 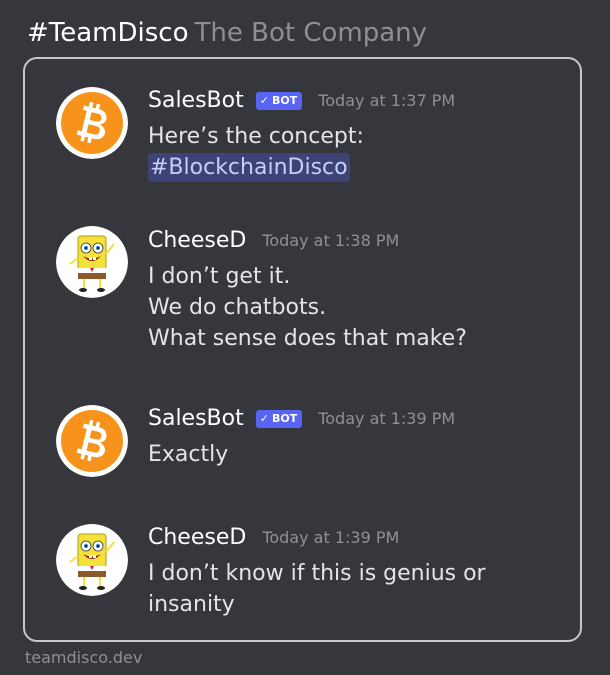 What do you see at coordinates (358, 152) in the screenshot?
I see `message-content: Here’s the concept: #BlockchainDisco` at bounding box center [358, 152].